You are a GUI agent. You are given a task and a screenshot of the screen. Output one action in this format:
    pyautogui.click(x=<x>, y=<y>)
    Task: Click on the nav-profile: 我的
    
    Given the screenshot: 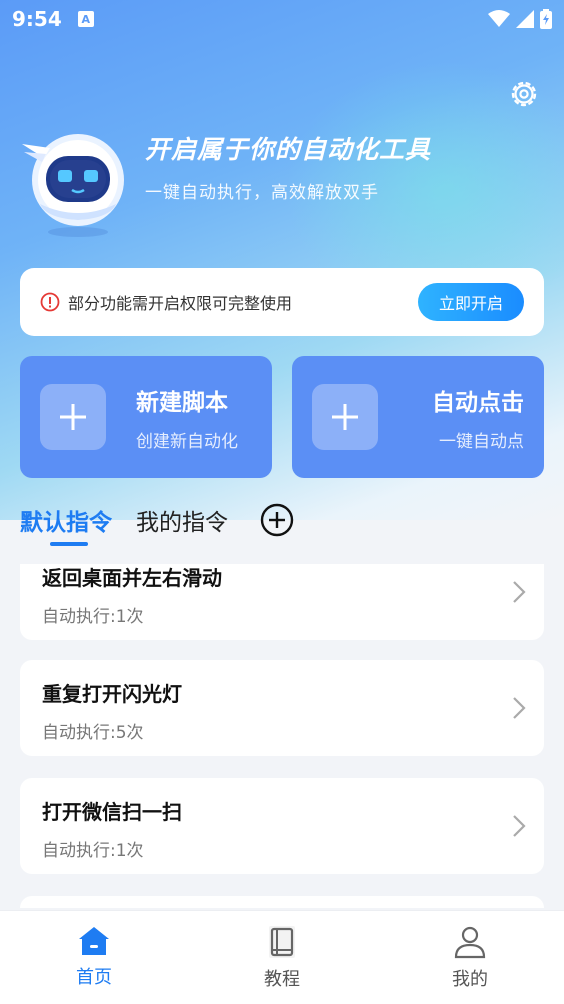 What is the action you would take?
    pyautogui.click(x=470, y=957)
    